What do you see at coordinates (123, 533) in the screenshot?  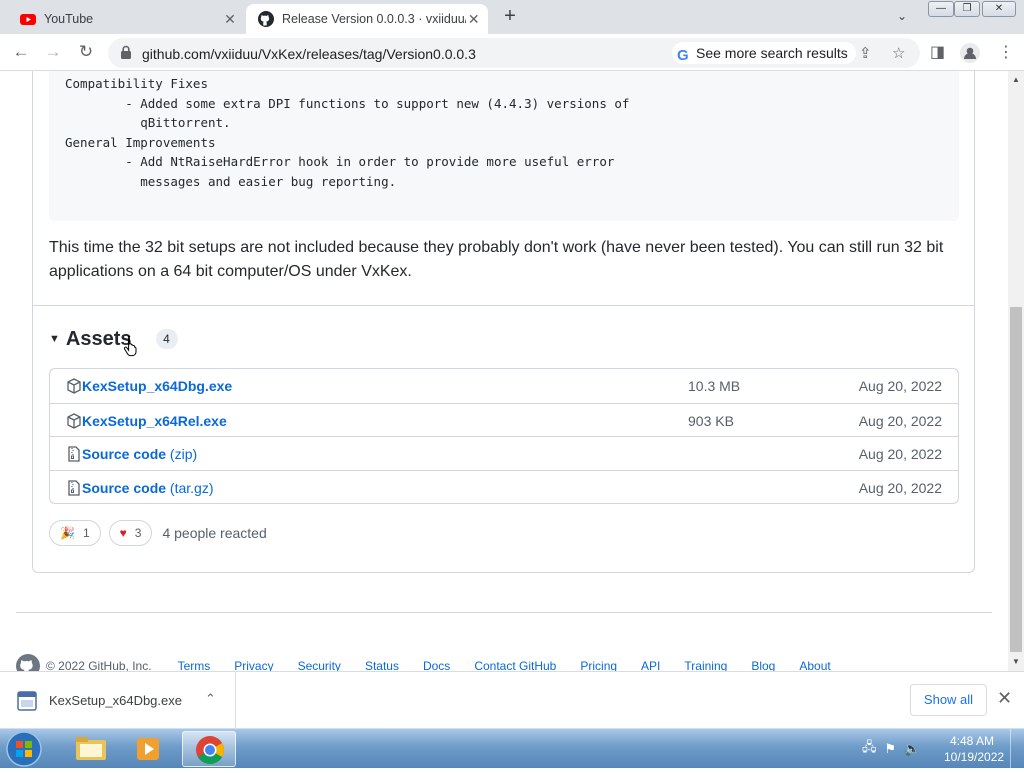 I see `heart-icon: ♥` at bounding box center [123, 533].